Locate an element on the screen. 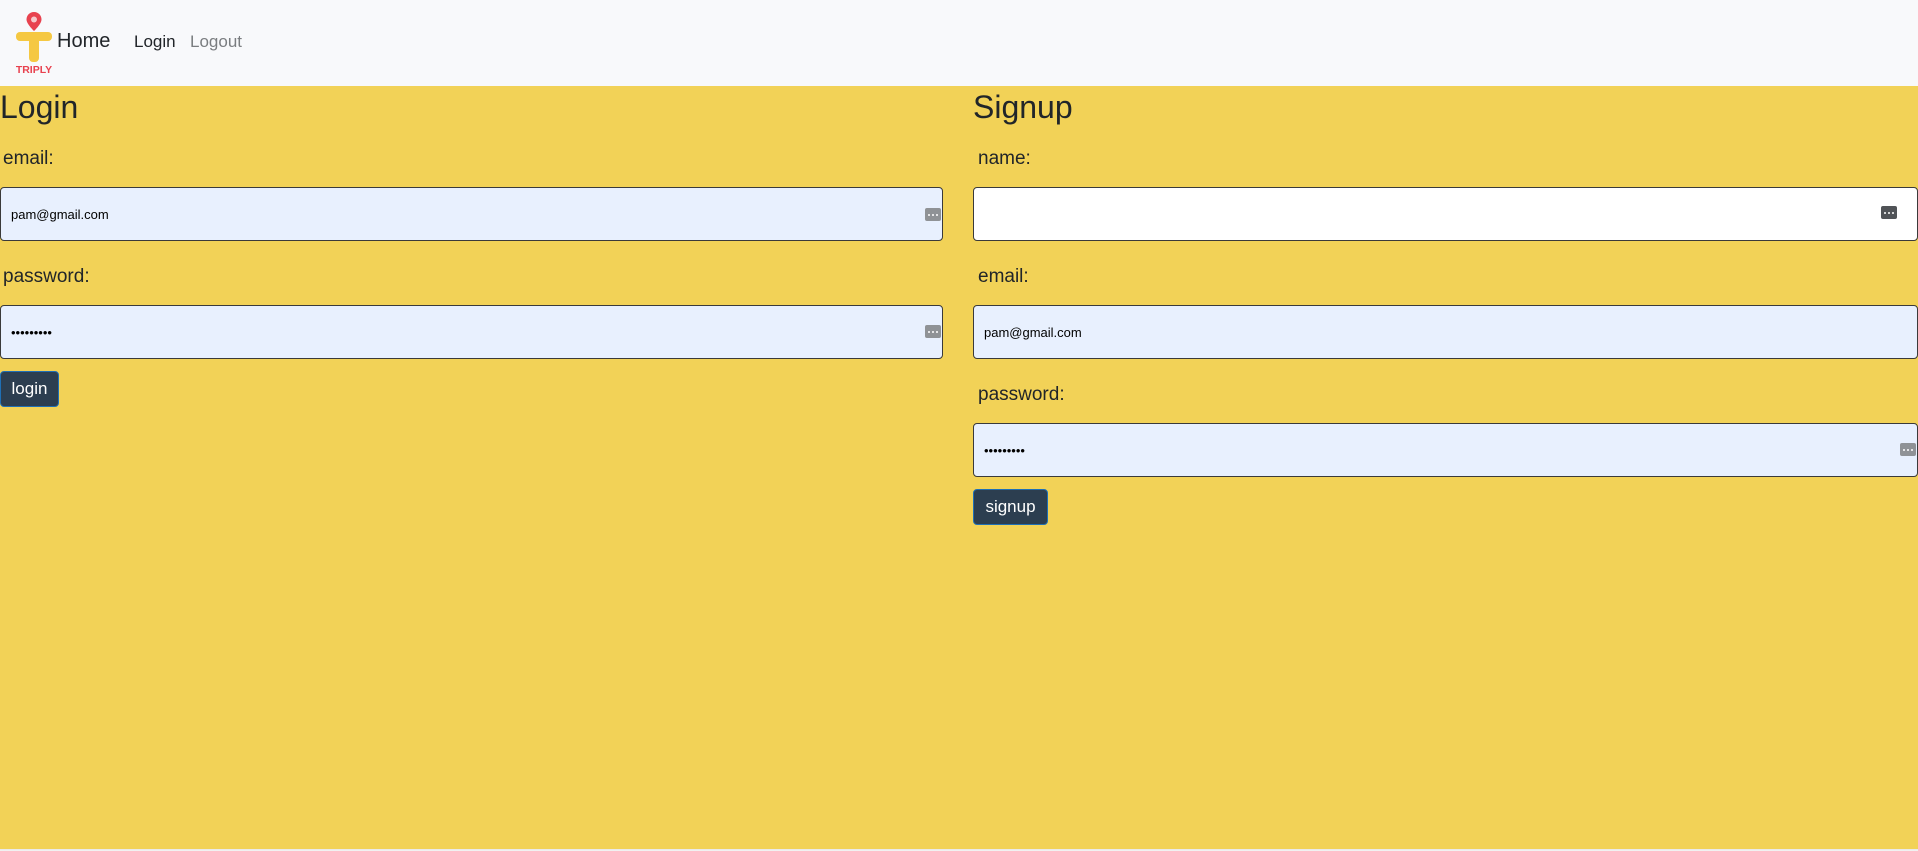 Image resolution: width=1918 pixels, height=851 pixels. nav-home-link: Home is located at coordinates (83, 41).